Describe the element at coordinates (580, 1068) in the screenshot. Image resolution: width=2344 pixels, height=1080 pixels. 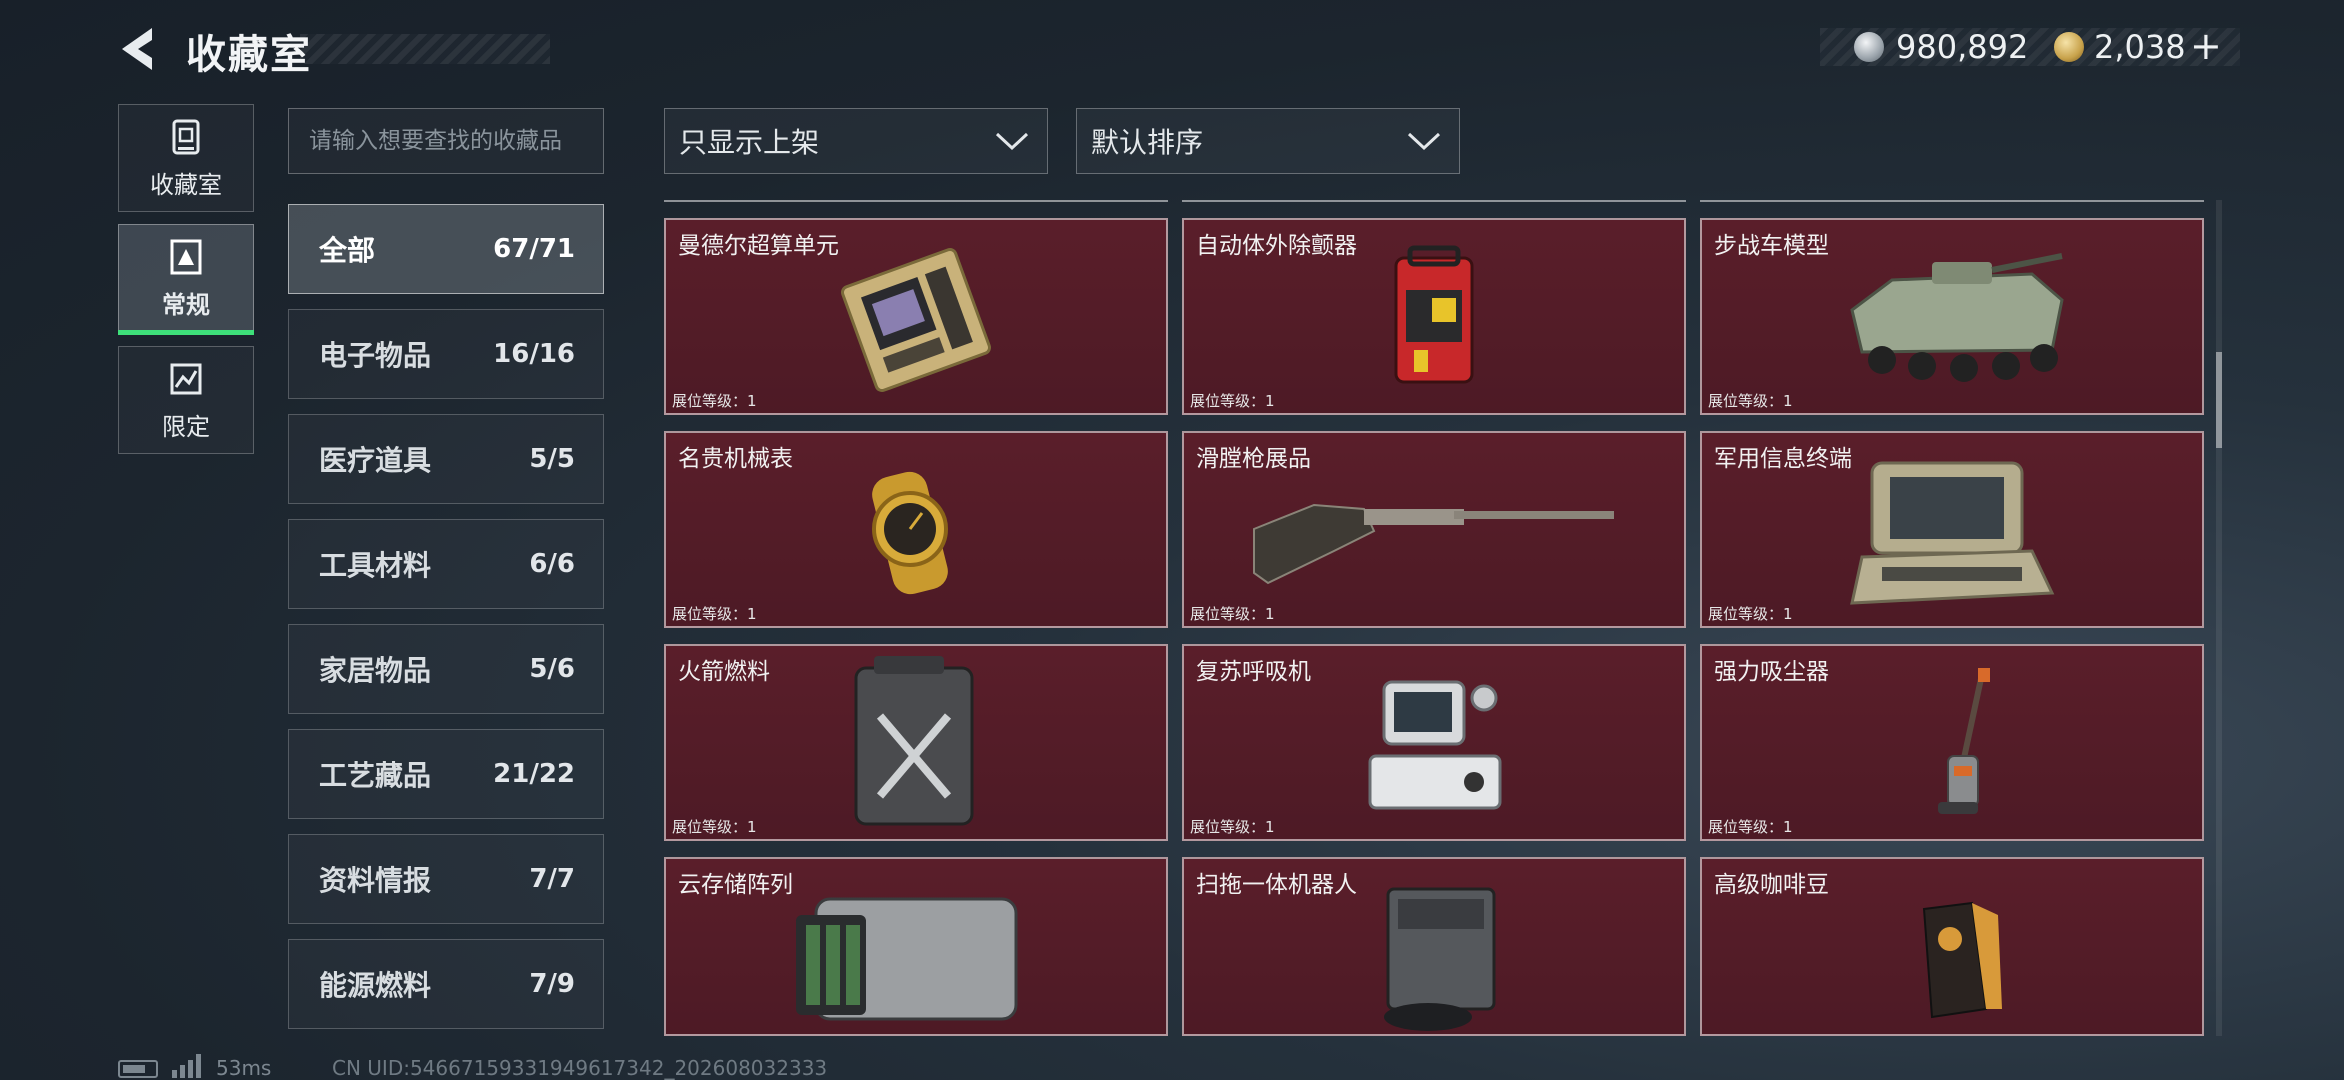
I see `user-uid: CN UID:54667159331949617342_202608032333` at that location.